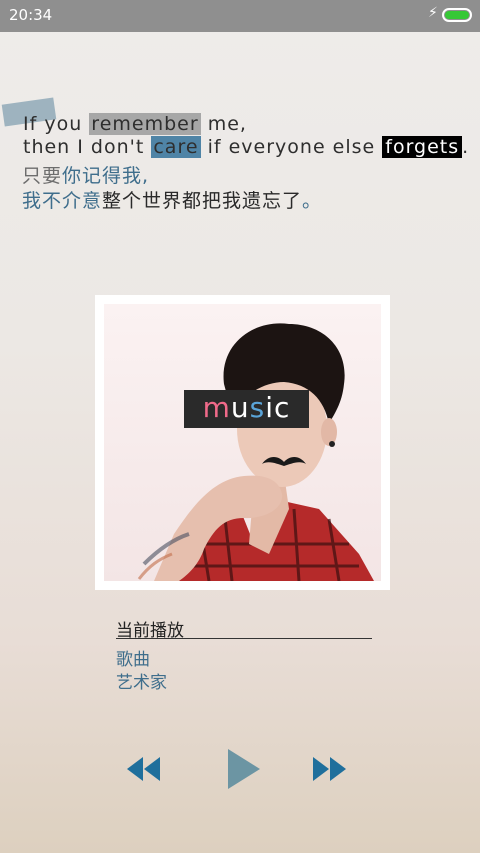  Describe the element at coordinates (42, 176) in the screenshot. I see `lyric-text: 只要` at that location.